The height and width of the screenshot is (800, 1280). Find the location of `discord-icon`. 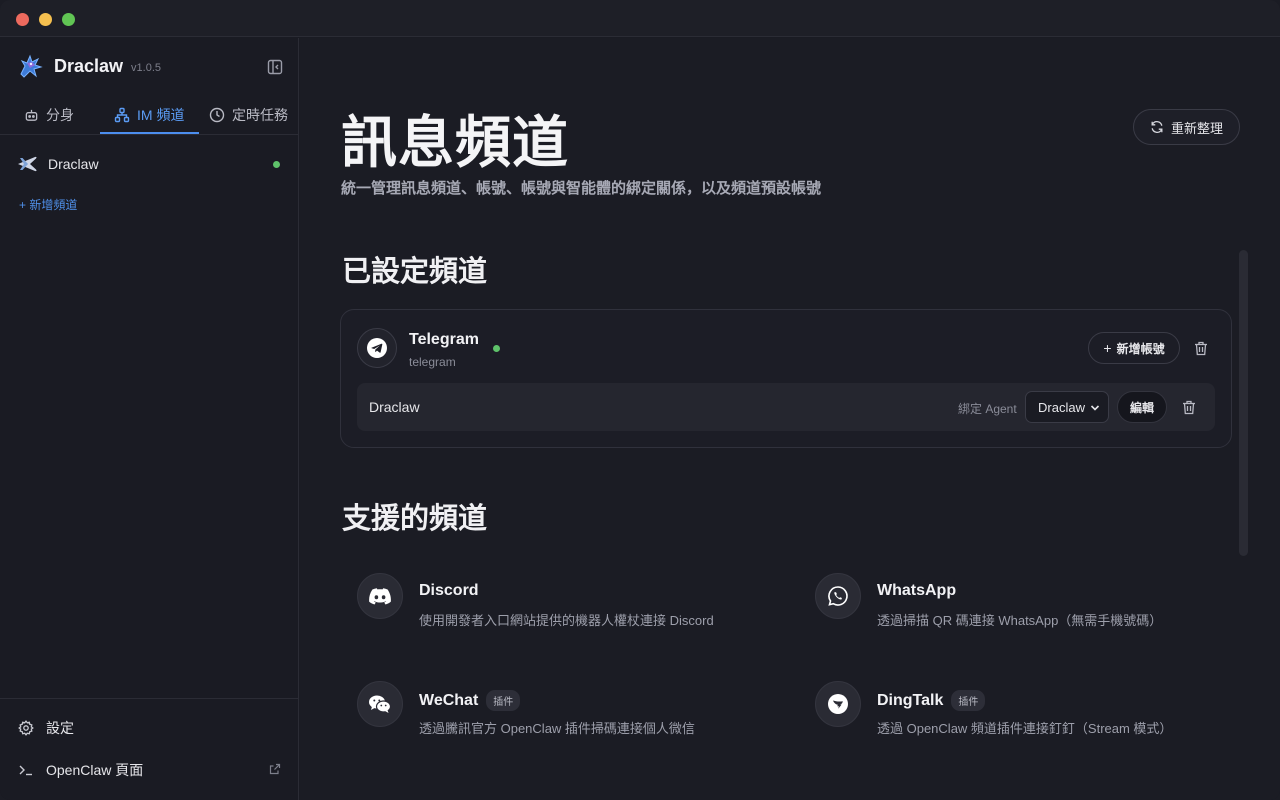

discord-icon is located at coordinates (380, 595).